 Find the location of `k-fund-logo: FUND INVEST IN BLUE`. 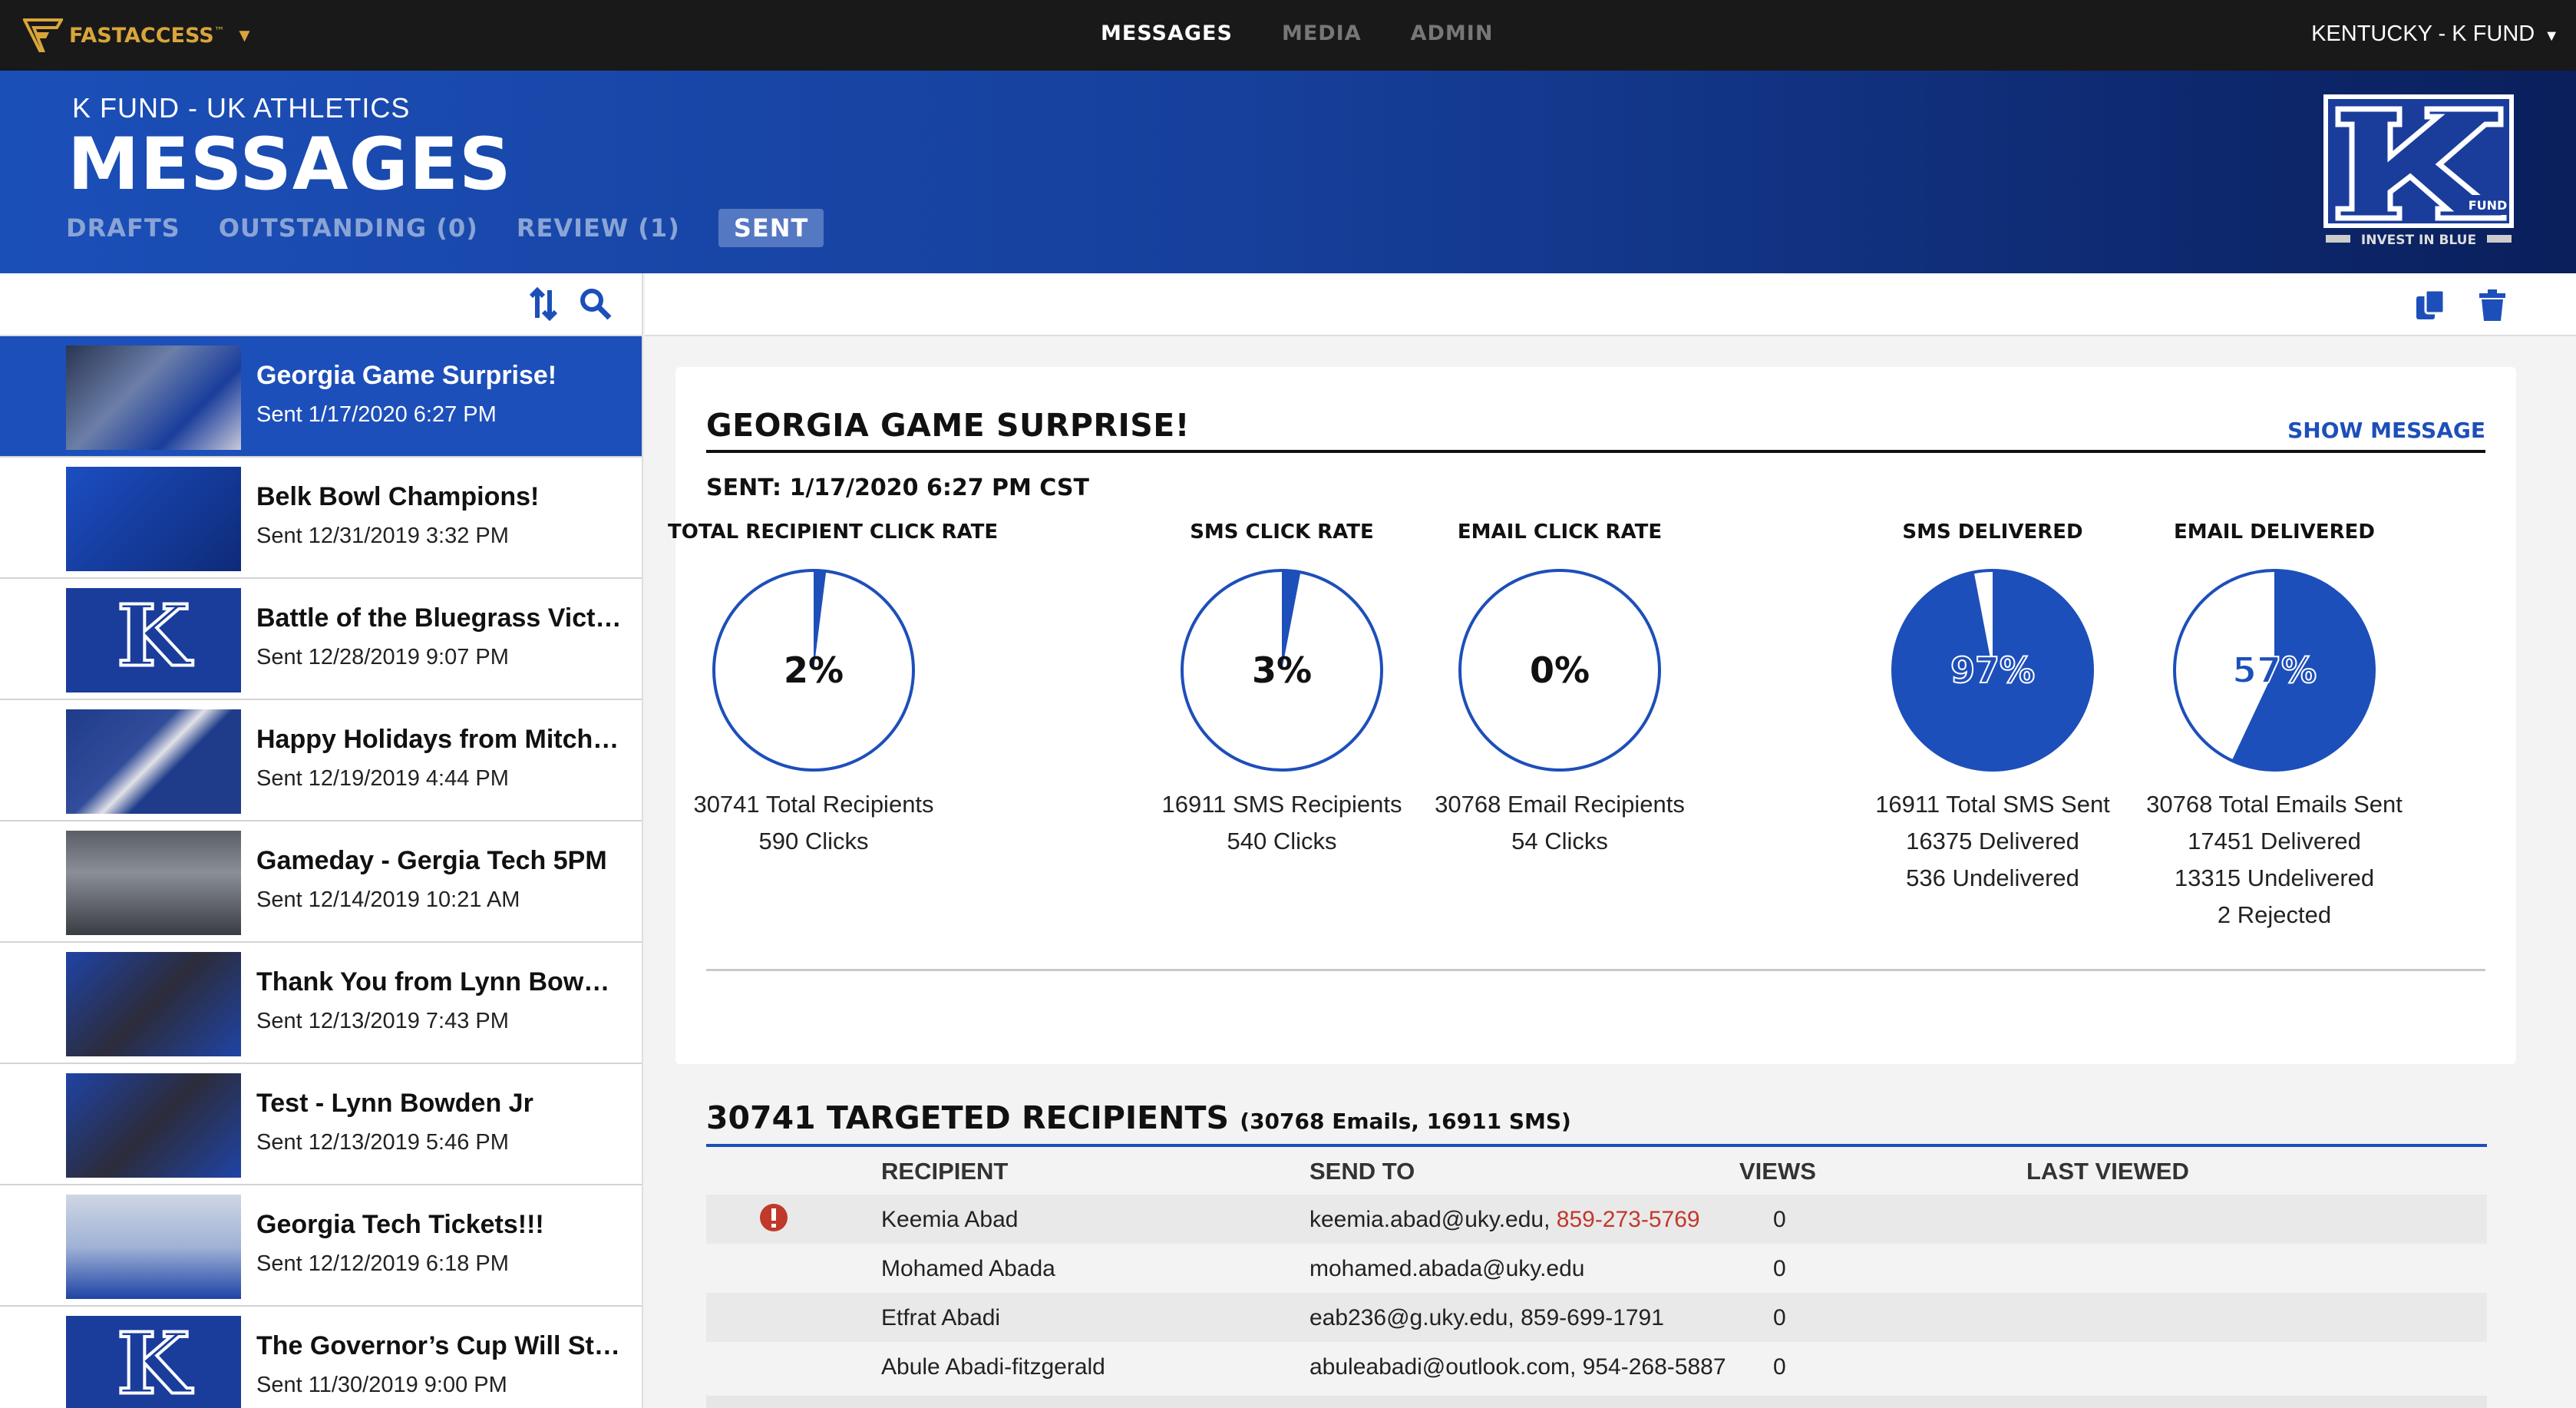

k-fund-logo: FUND INVEST IN BLUE is located at coordinates (2418, 171).